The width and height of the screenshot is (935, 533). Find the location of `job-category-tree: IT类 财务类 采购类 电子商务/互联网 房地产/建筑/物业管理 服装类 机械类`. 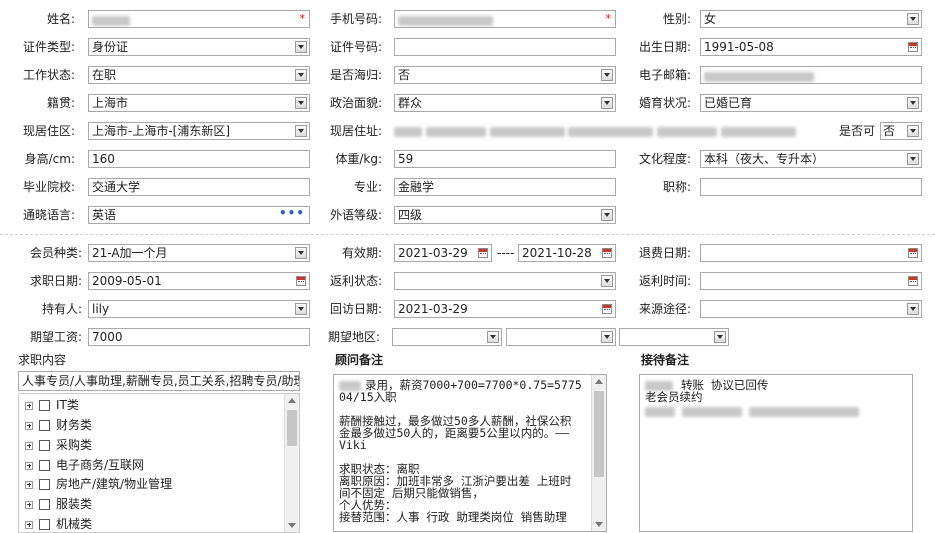

job-category-tree: IT类 财务类 采购类 电子商务/互联网 房地产/建筑/物业管理 服装类 机械类 is located at coordinates (159, 463).